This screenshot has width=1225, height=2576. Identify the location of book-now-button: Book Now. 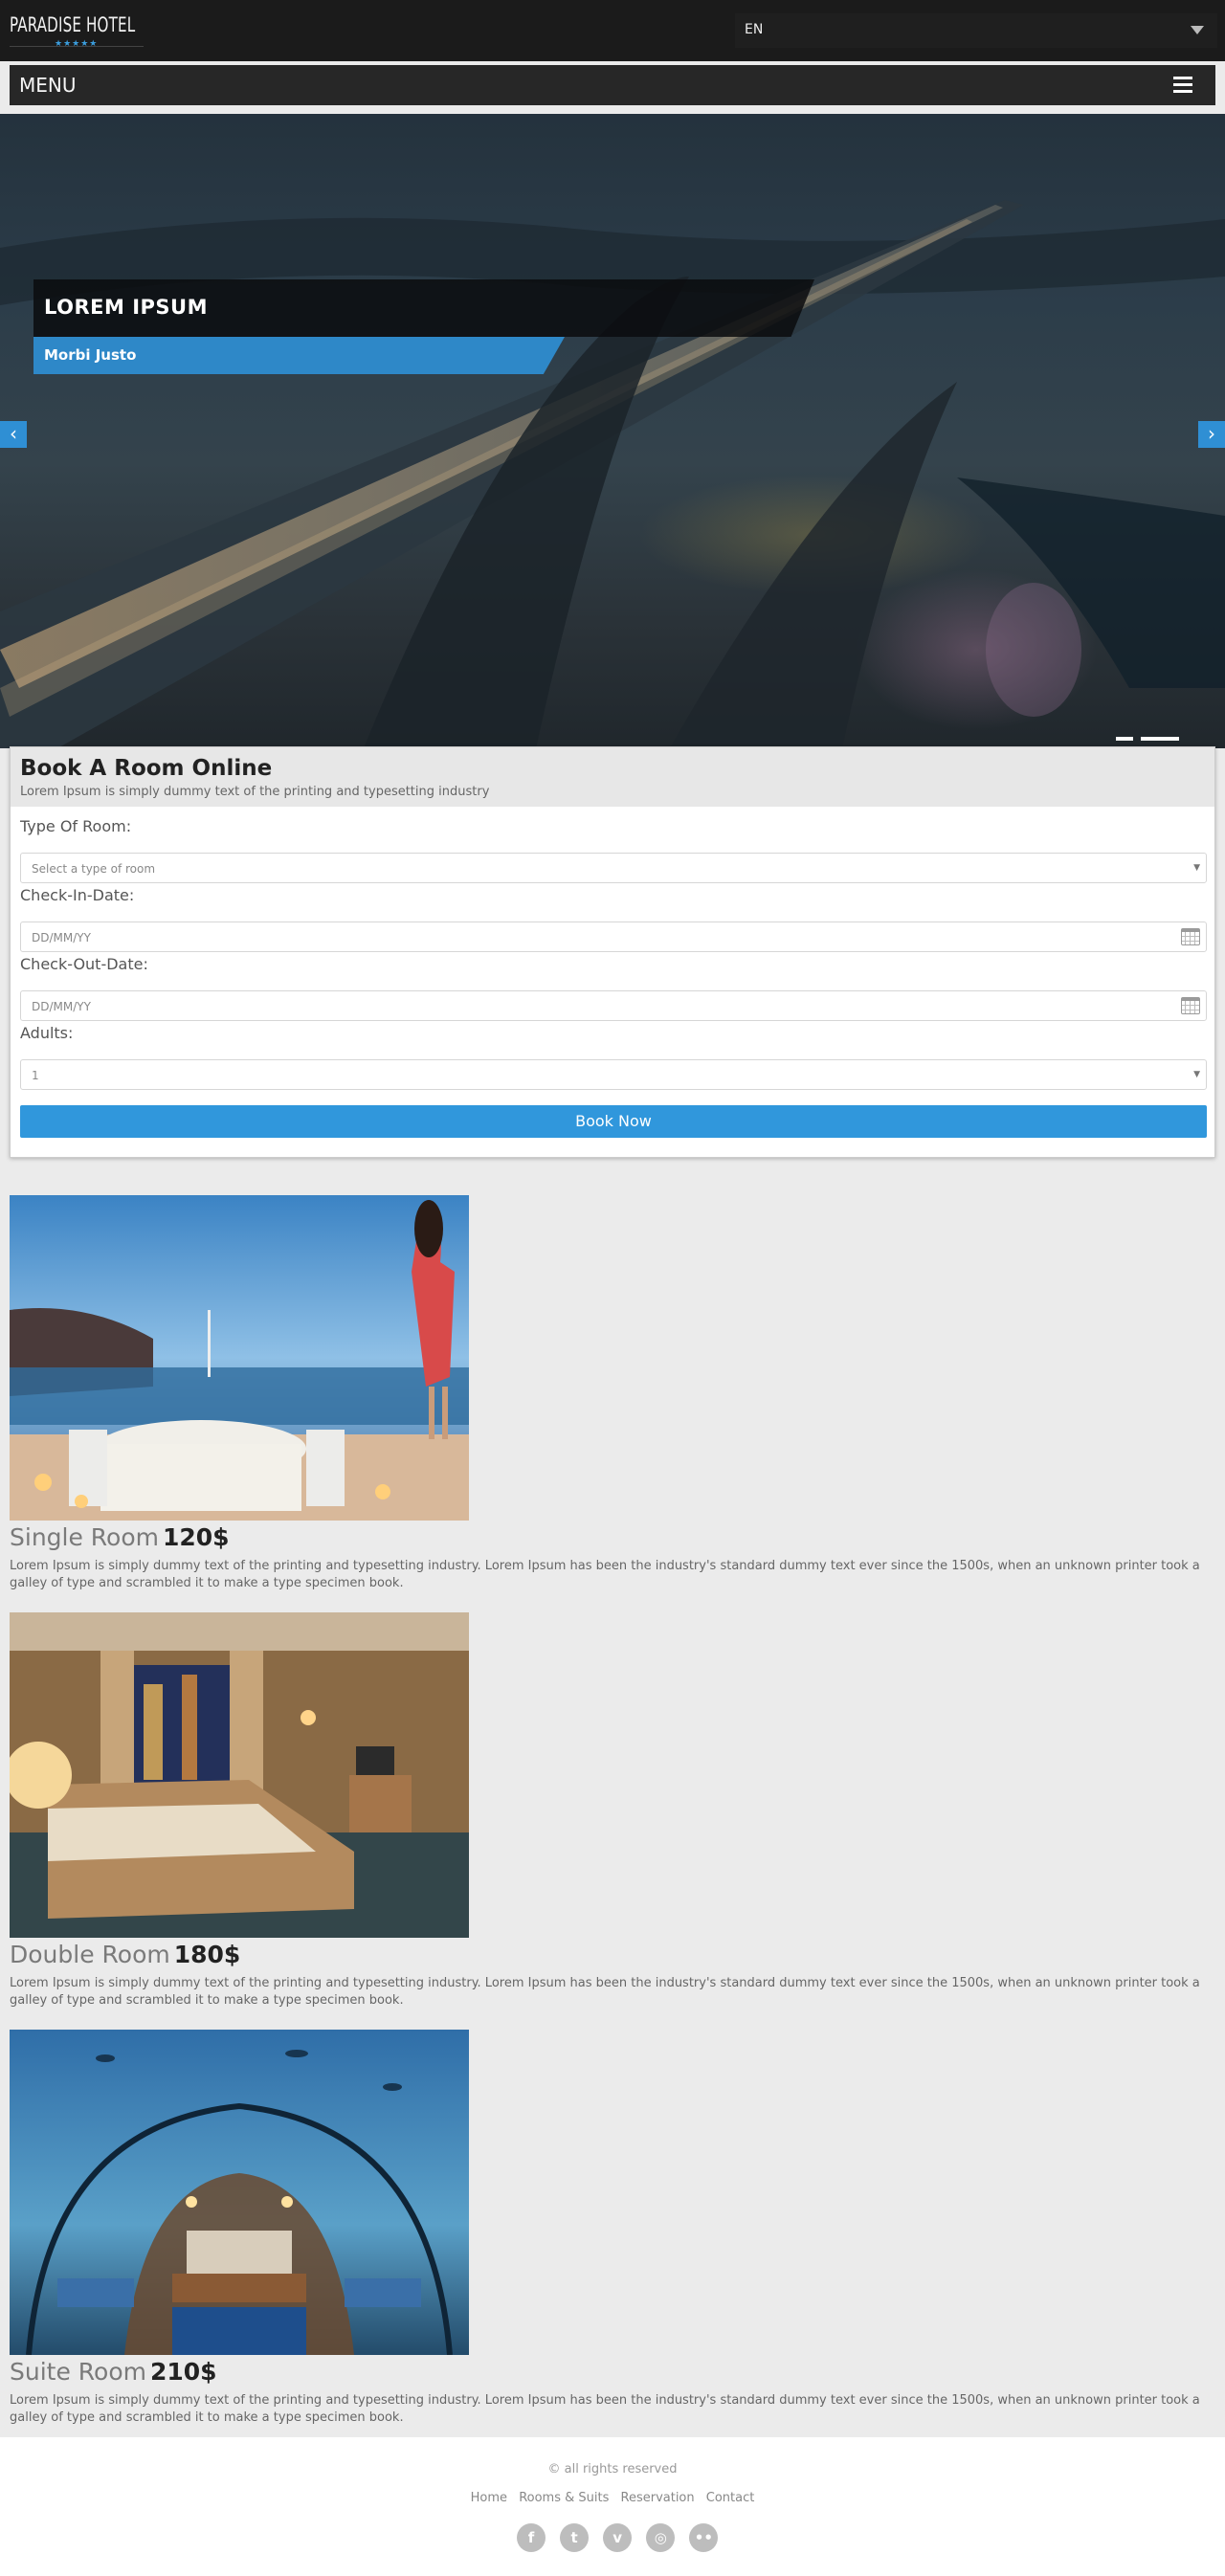
(613, 1121).